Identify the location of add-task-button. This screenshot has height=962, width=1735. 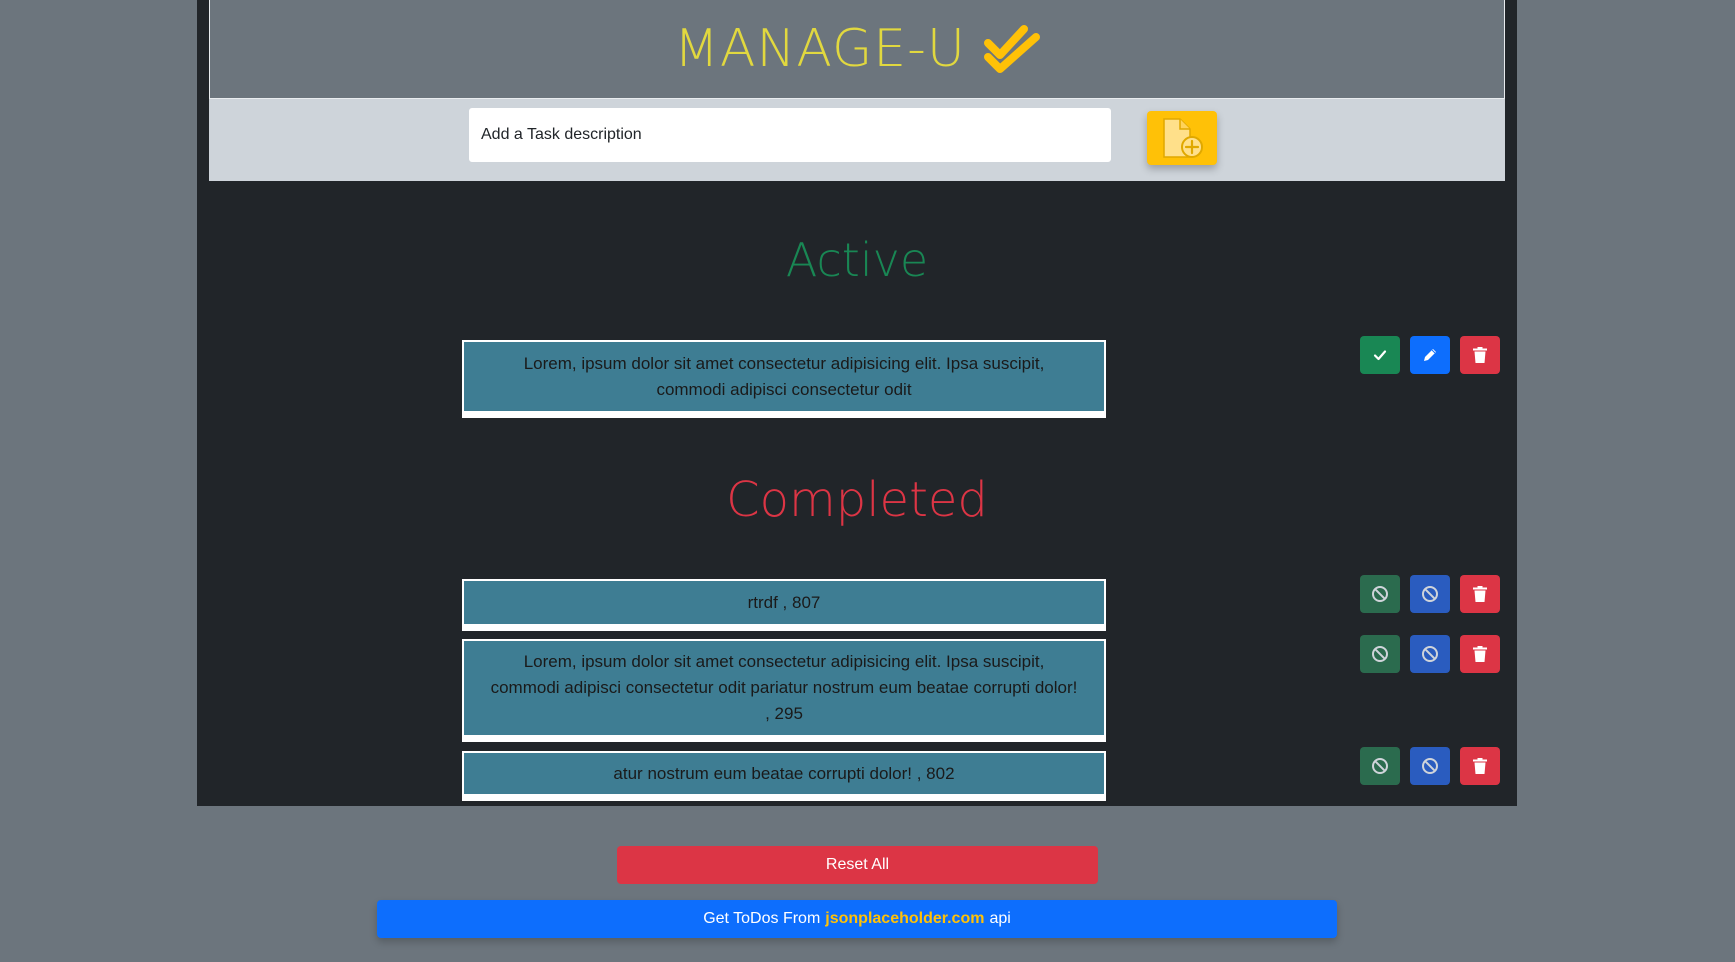
(1182, 138).